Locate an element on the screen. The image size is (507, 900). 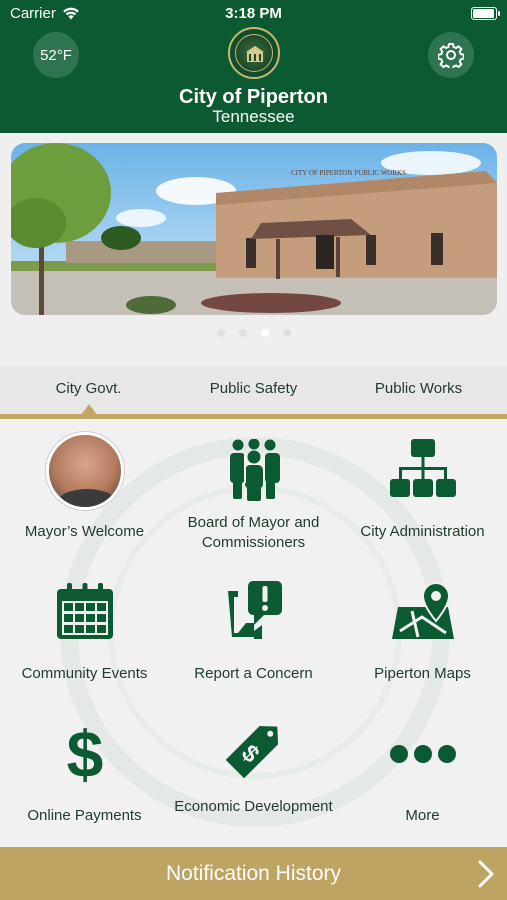
grid-item-label: Board of Mayor and Commissioners is located at coordinates (253, 532).